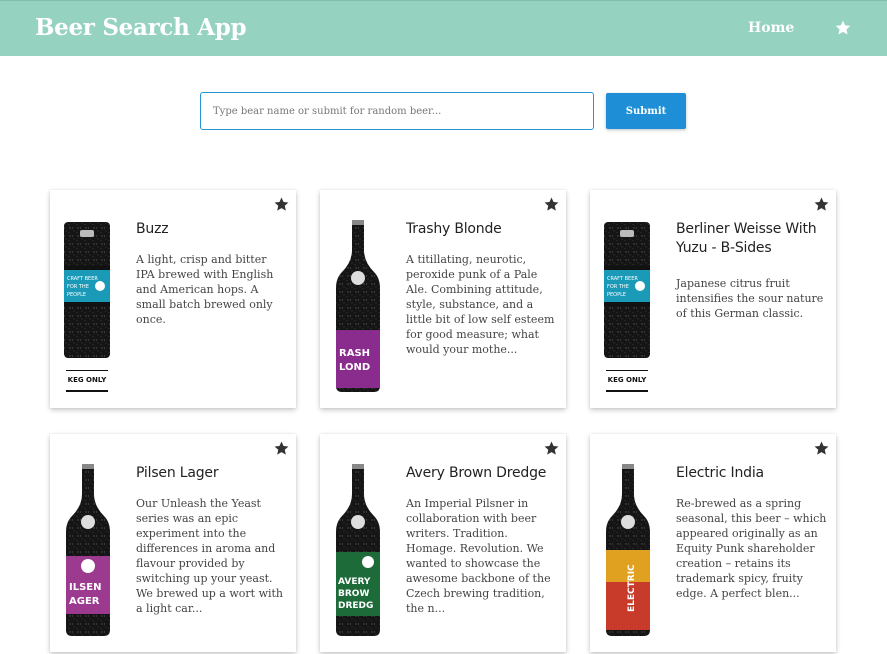 The width and height of the screenshot is (887, 654). What do you see at coordinates (476, 473) in the screenshot?
I see `beer-name: Avery Brown Dredge` at bounding box center [476, 473].